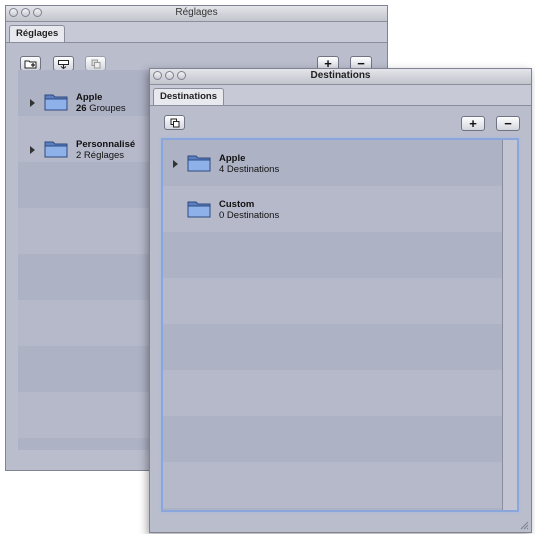 This screenshot has width=535, height=534. What do you see at coordinates (237, 204) in the screenshot?
I see `item-name: Custom` at bounding box center [237, 204].